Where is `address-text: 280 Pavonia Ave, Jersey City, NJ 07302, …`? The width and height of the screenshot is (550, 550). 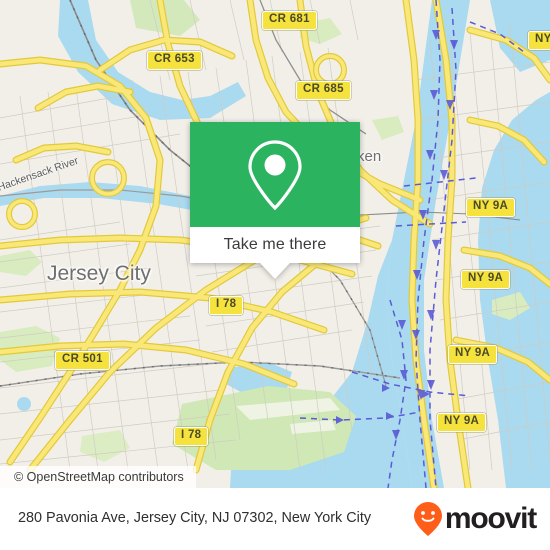 address-text: 280 Pavonia Ave, Jersey City, NJ 07302, … is located at coordinates (195, 518).